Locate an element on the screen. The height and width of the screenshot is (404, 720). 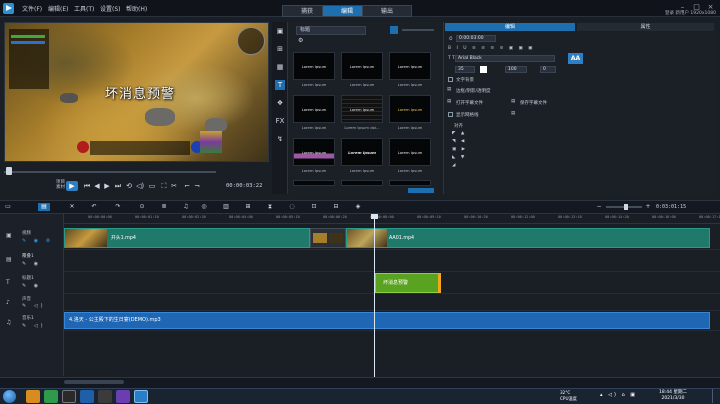
volume-icon: ◁) is located at coordinates (140, 186).